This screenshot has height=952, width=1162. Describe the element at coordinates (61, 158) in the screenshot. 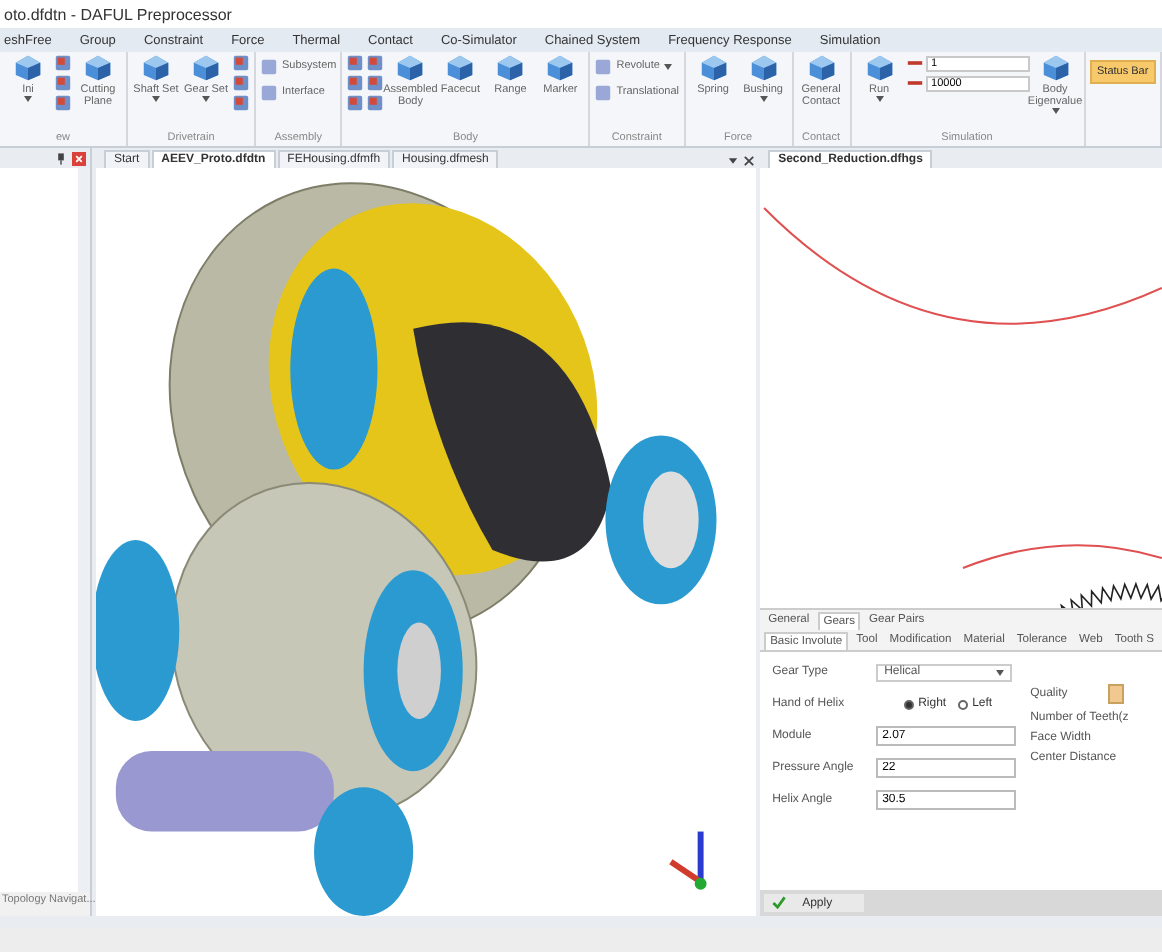

I see `pin-icon` at that location.